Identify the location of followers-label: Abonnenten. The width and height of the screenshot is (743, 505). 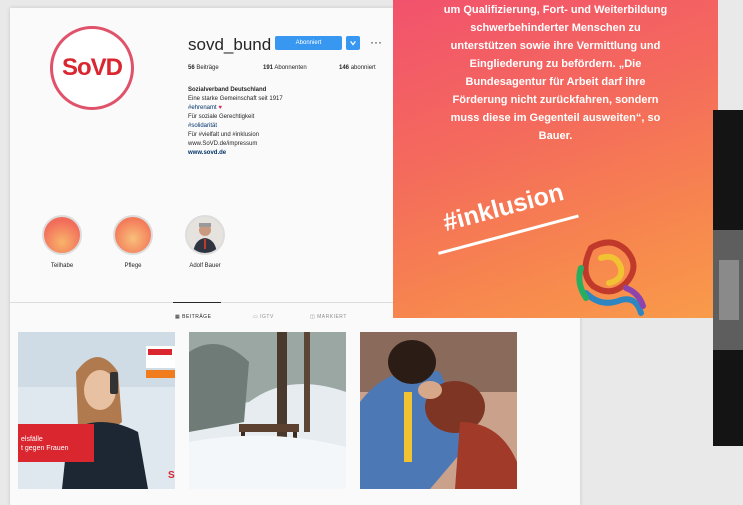
(290, 68).